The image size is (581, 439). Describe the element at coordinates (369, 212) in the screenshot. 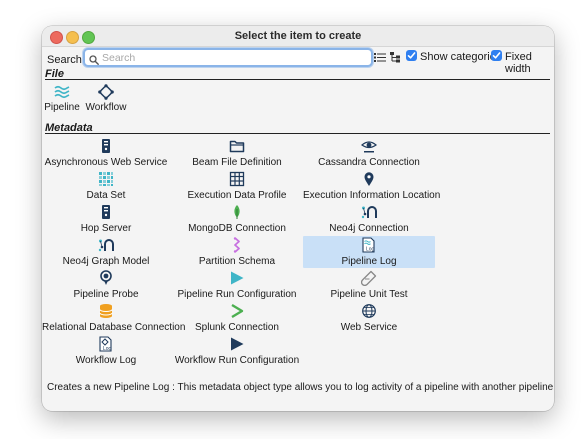

I see `neo4j-icon` at that location.